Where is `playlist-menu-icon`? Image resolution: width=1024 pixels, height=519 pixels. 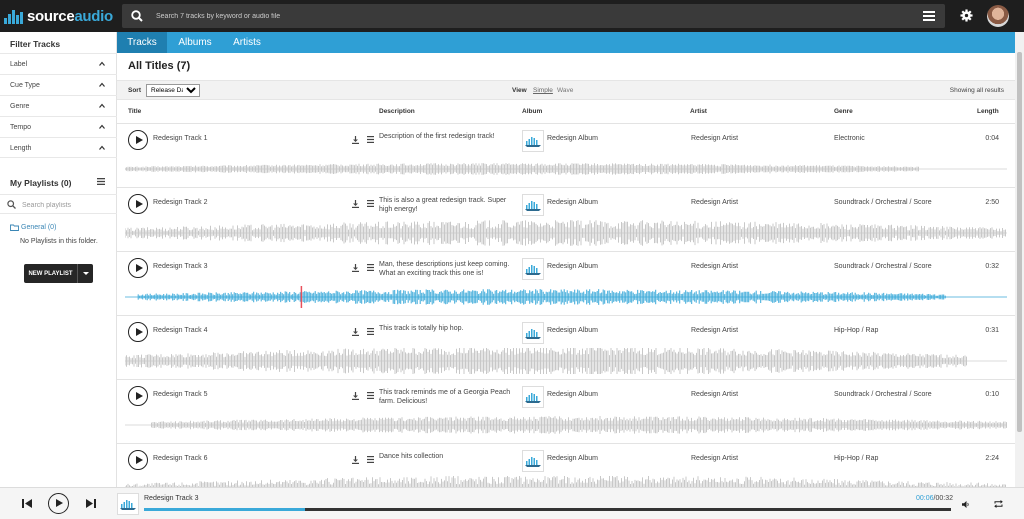
playlist-menu-icon is located at coordinates (101, 181).